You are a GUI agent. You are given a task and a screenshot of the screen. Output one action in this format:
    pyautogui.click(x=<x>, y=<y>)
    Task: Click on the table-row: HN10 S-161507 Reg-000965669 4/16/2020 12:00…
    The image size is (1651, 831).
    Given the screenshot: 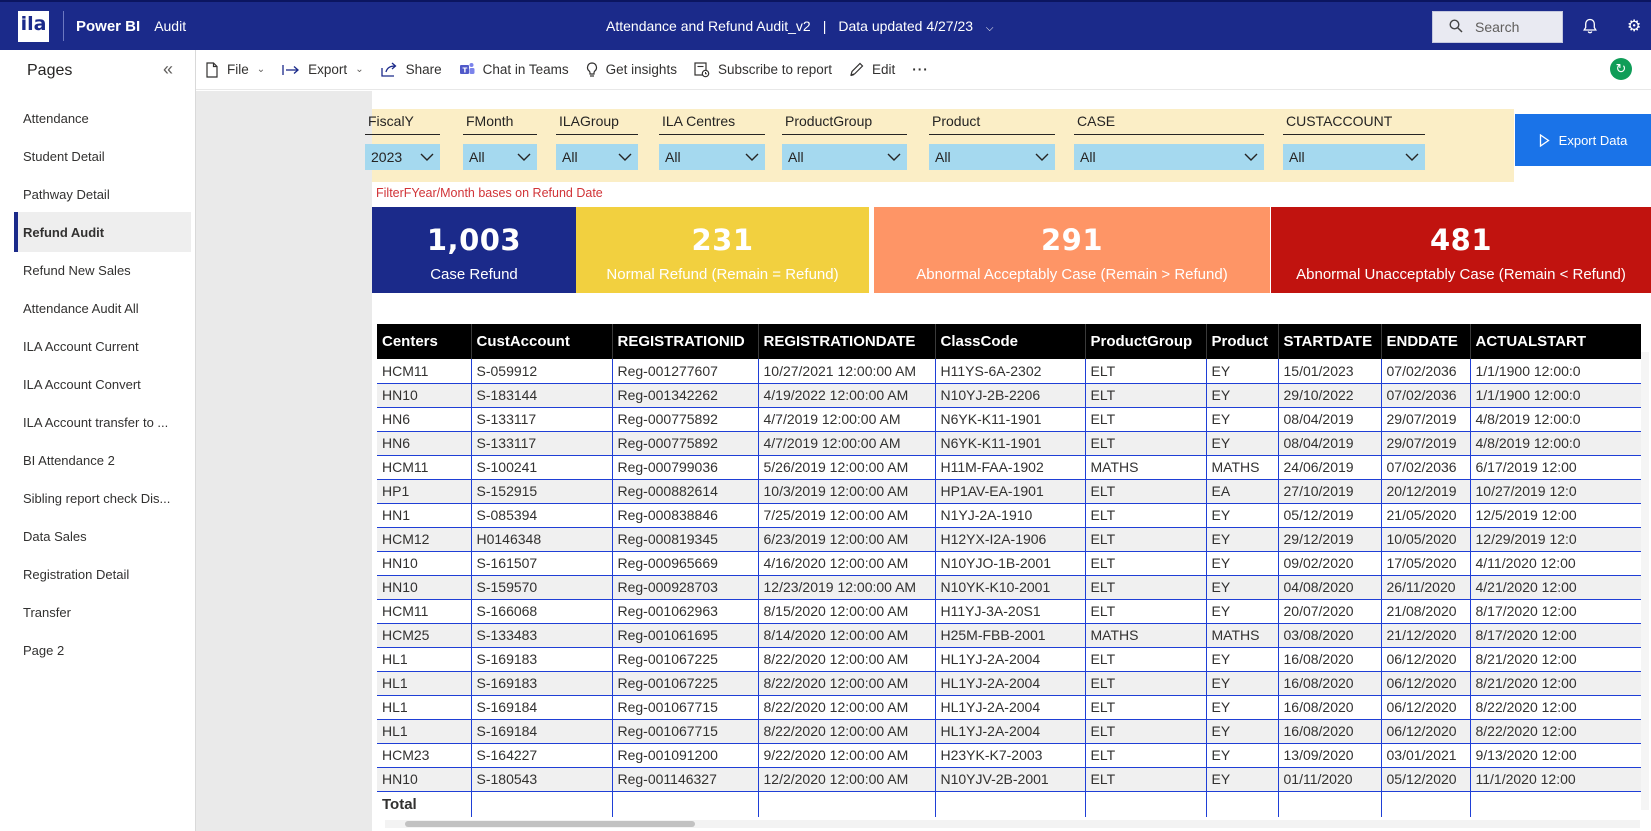 What is the action you would take?
    pyautogui.click(x=1009, y=563)
    